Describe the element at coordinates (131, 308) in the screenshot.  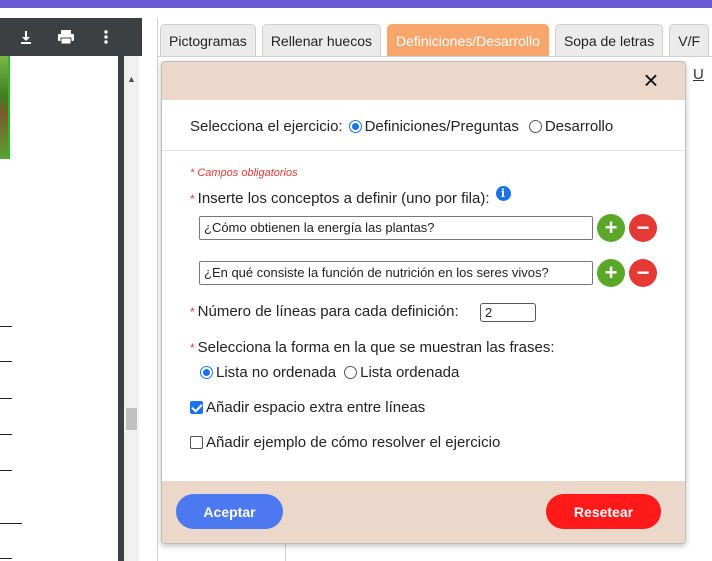
I see `pdf-scrollbar` at that location.